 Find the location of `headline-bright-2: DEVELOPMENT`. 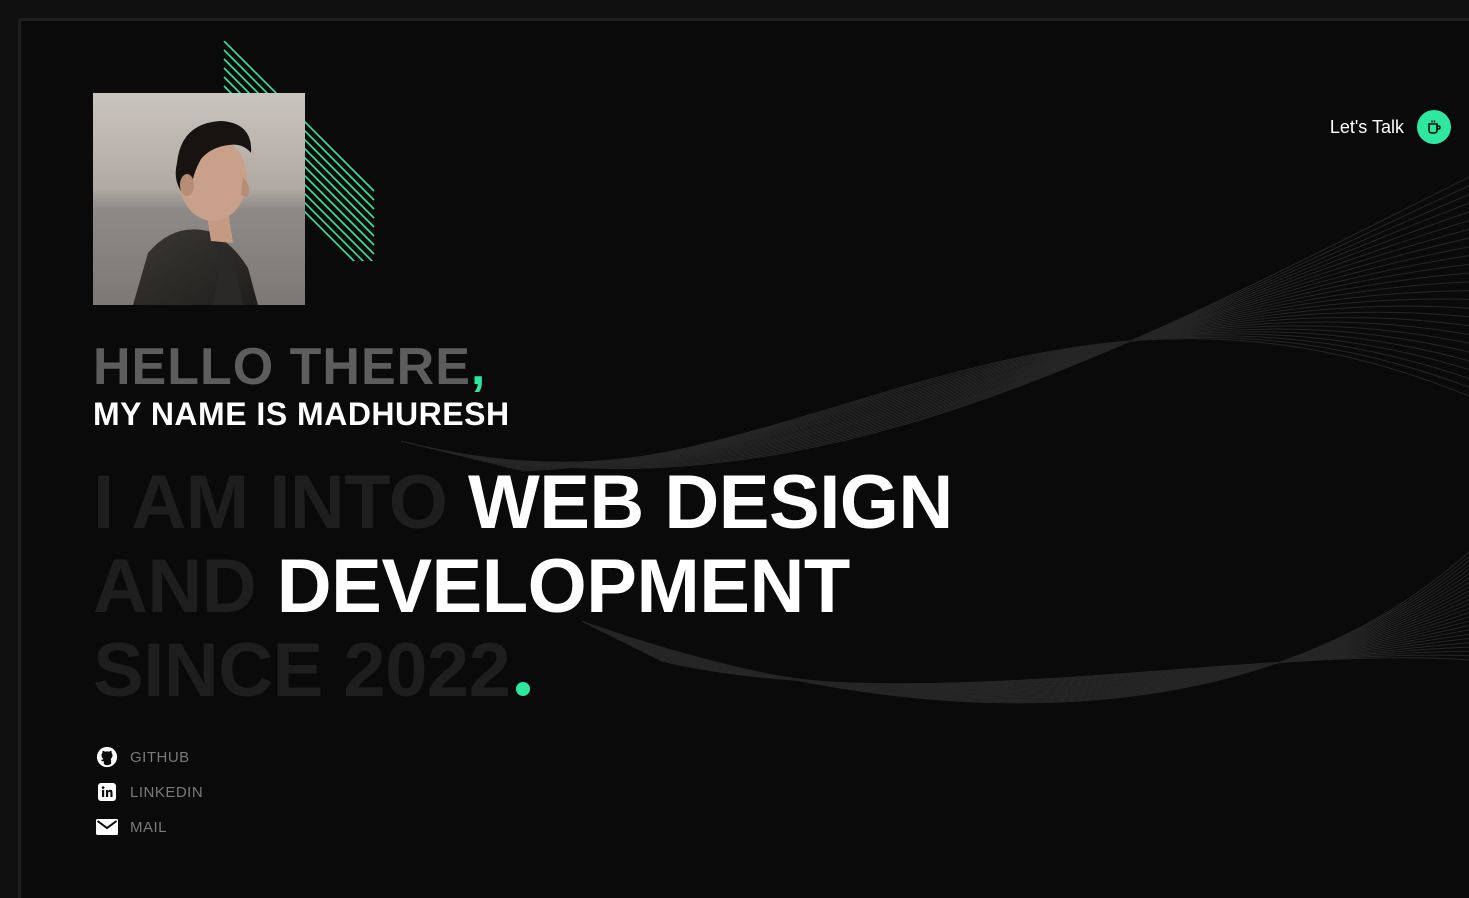

headline-bright-2: DEVELOPMENT is located at coordinates (563, 586).